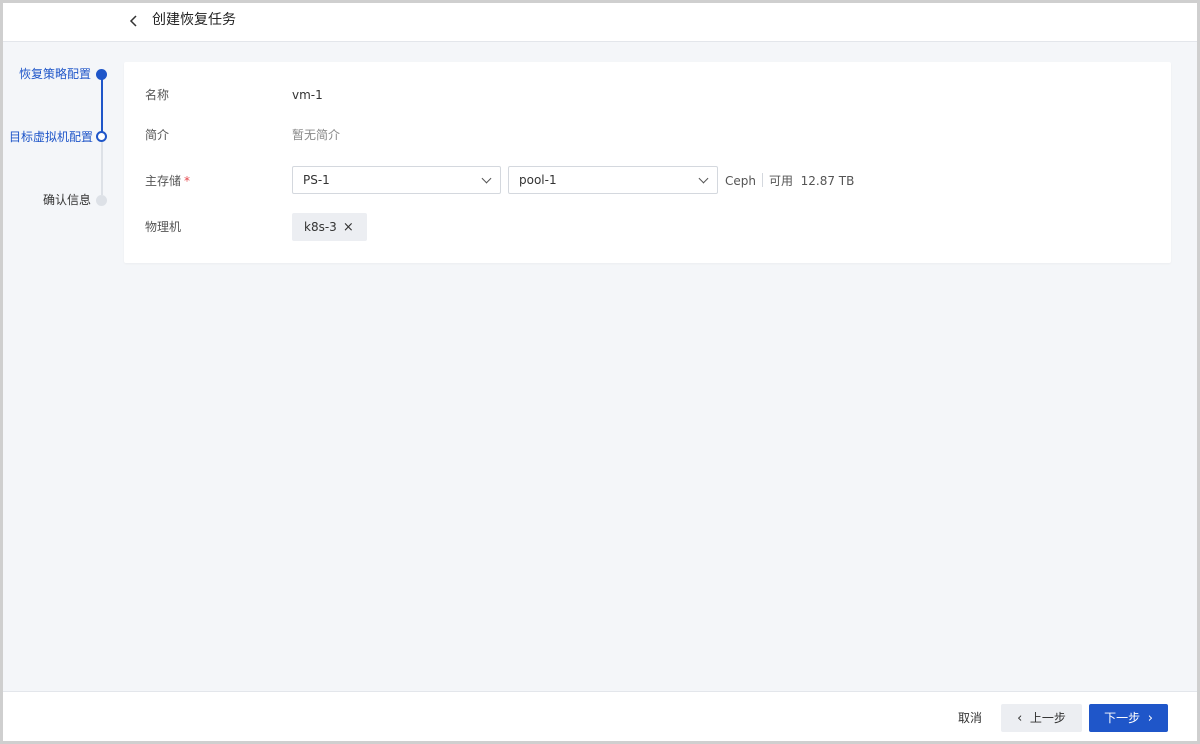 The width and height of the screenshot is (1200, 744). I want to click on back-button, so click(134, 21).